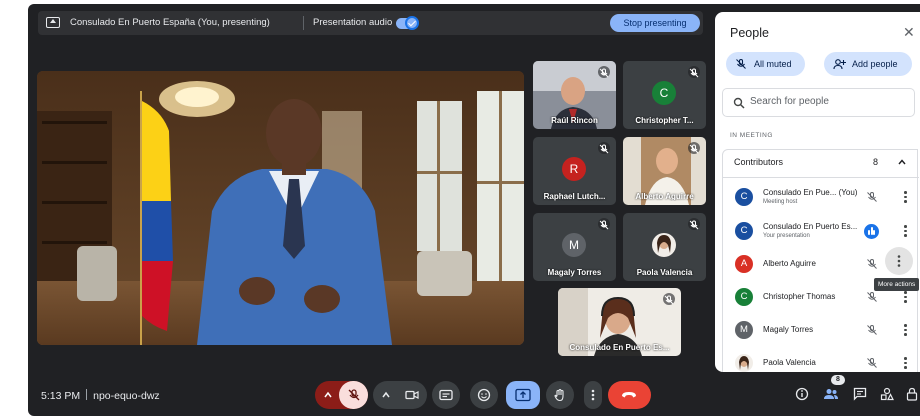 The width and height of the screenshot is (920, 420). Describe the element at coordinates (912, 394) in the screenshot. I see `lock-icon` at that location.